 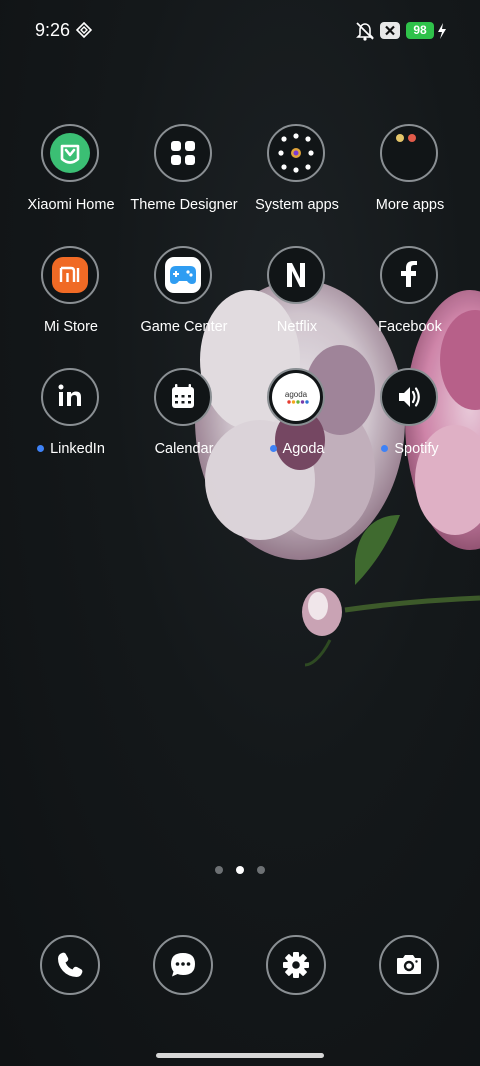 What do you see at coordinates (406, 138) in the screenshot?
I see `folder-more-apps-icon` at bounding box center [406, 138].